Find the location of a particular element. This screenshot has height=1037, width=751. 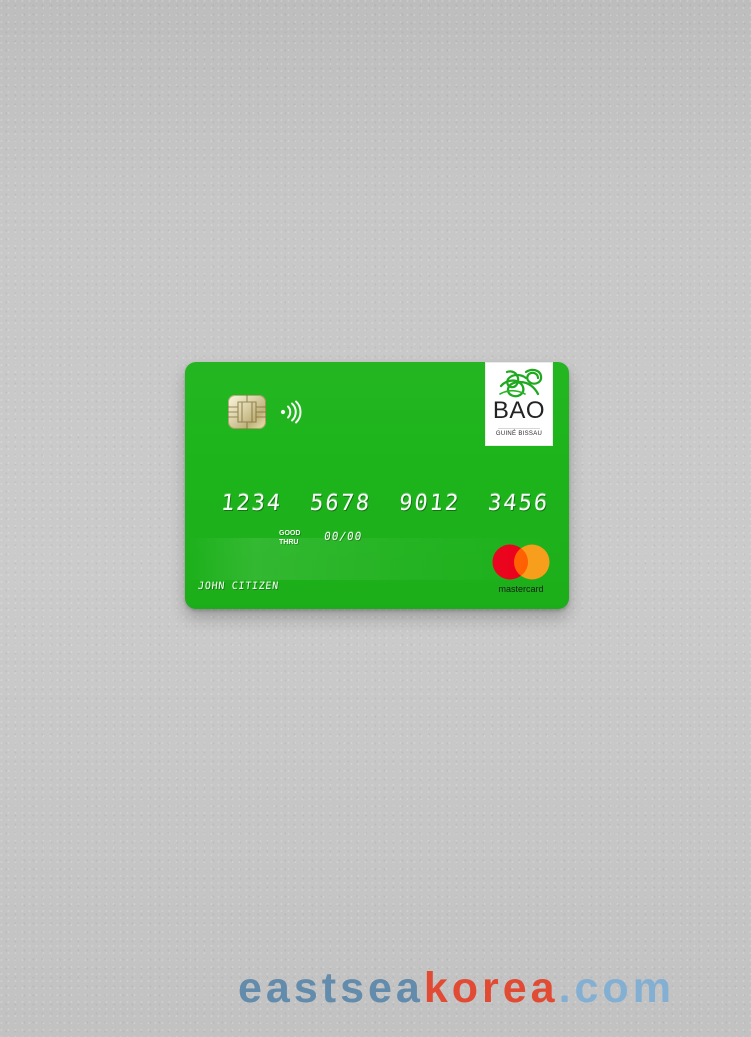

logo-divider is located at coordinates (519, 428).